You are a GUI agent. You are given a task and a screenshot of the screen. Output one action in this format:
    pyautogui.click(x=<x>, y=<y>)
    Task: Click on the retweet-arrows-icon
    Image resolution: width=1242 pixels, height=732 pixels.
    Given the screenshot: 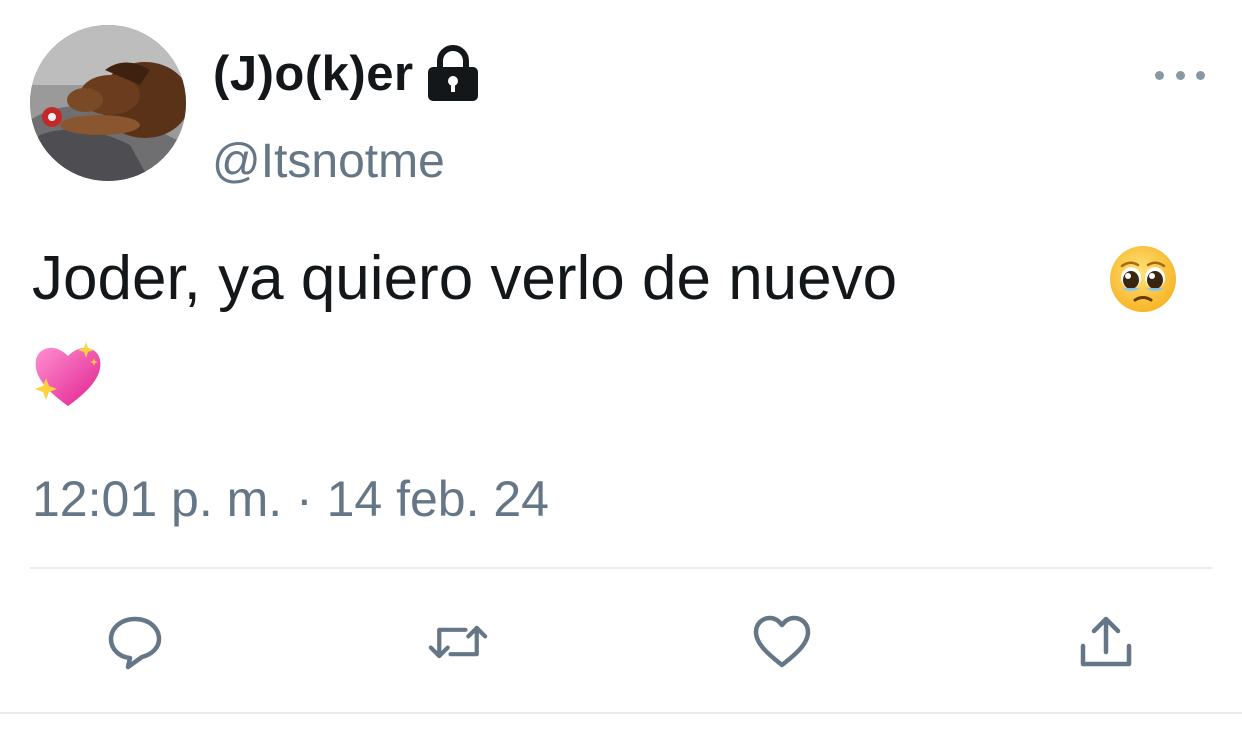 What is the action you would take?
    pyautogui.click(x=458, y=642)
    